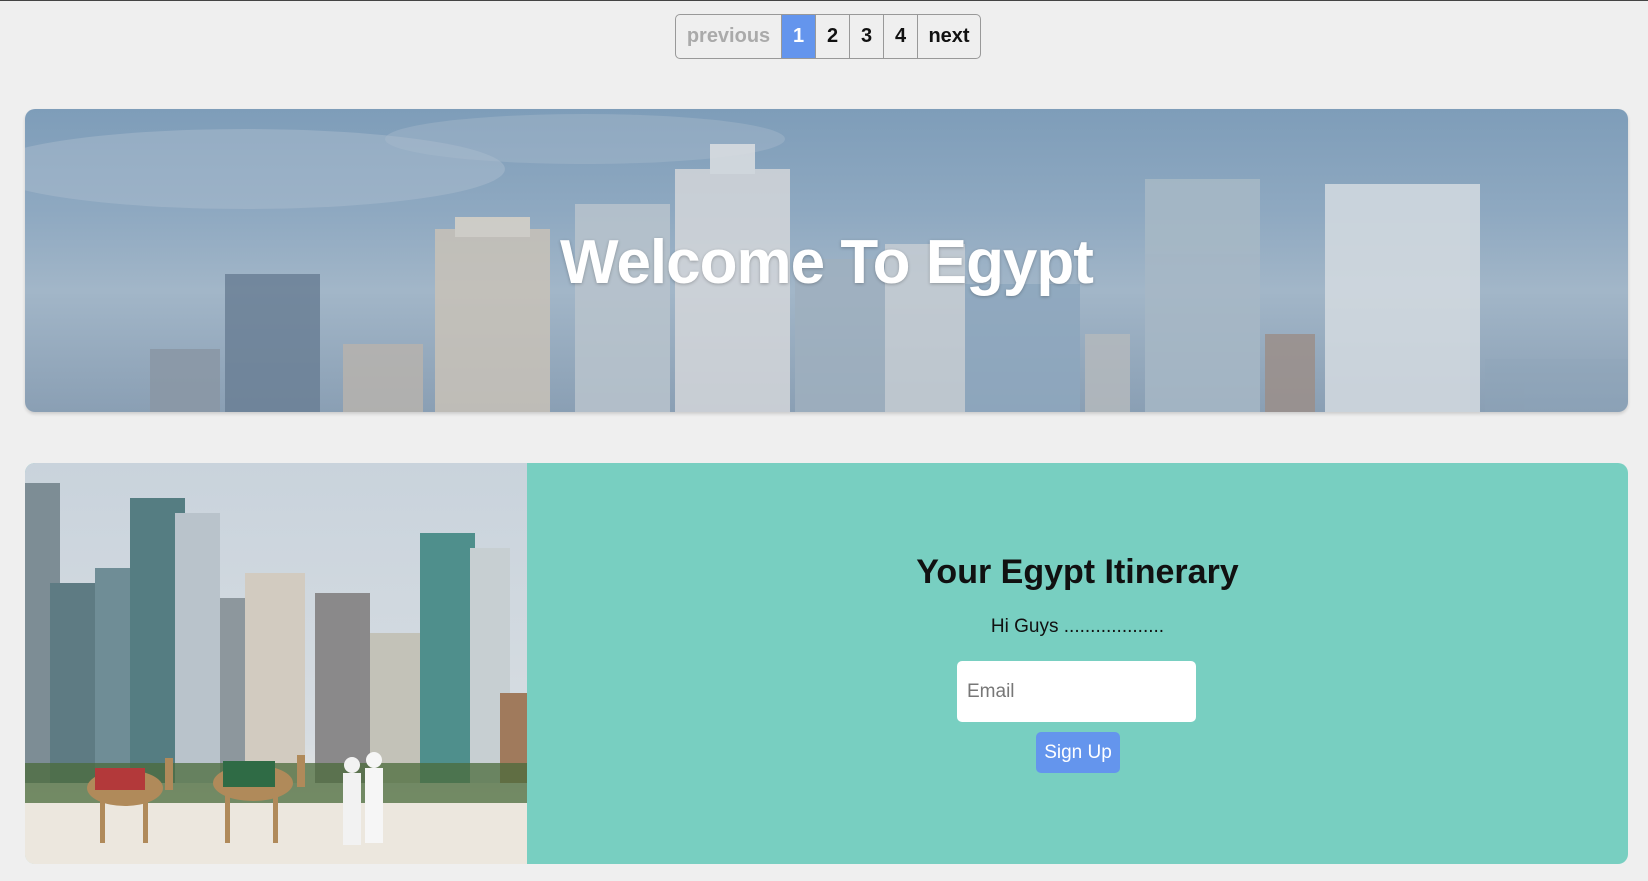 This screenshot has width=1648, height=881. What do you see at coordinates (276, 663) in the screenshot?
I see `dubai-camels-image` at bounding box center [276, 663].